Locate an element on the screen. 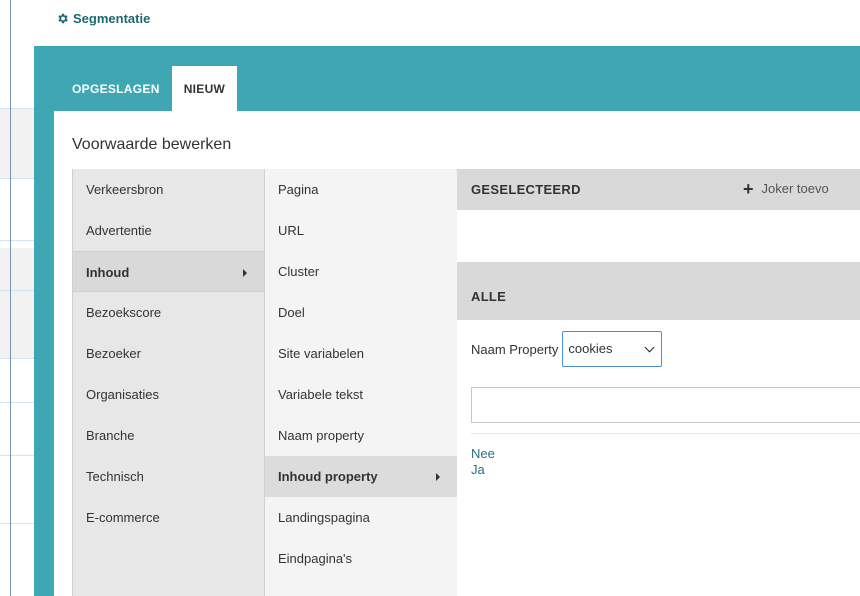 Image resolution: width=860 pixels, height=596 pixels. page-header: Segmentatie is located at coordinates (447, 23).